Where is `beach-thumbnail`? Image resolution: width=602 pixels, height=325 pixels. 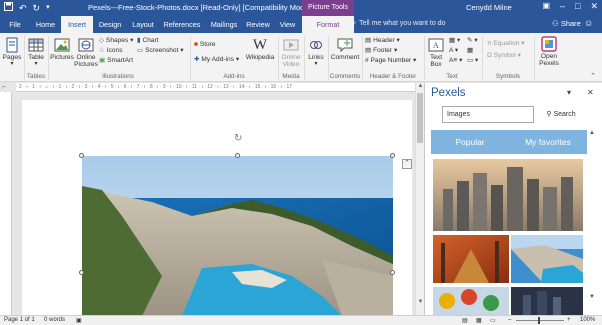 beach-thumbnail is located at coordinates (547, 259).